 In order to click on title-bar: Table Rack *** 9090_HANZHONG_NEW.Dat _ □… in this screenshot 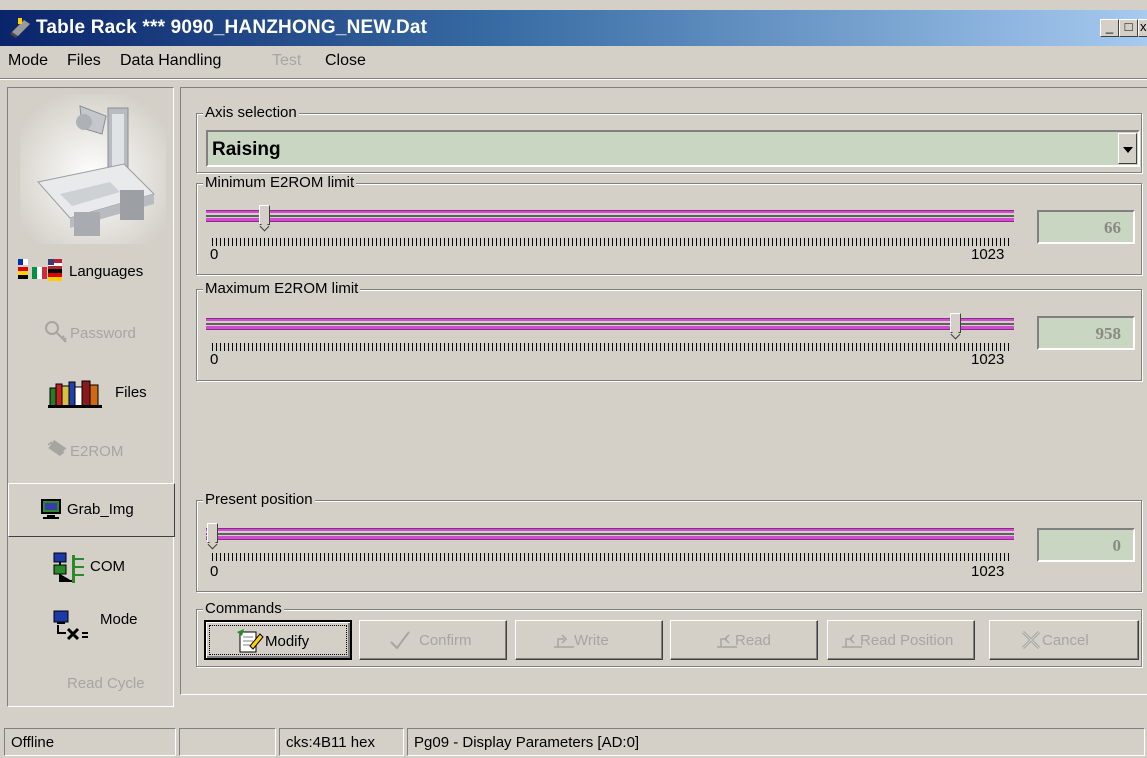, I will do `click(573, 28)`.